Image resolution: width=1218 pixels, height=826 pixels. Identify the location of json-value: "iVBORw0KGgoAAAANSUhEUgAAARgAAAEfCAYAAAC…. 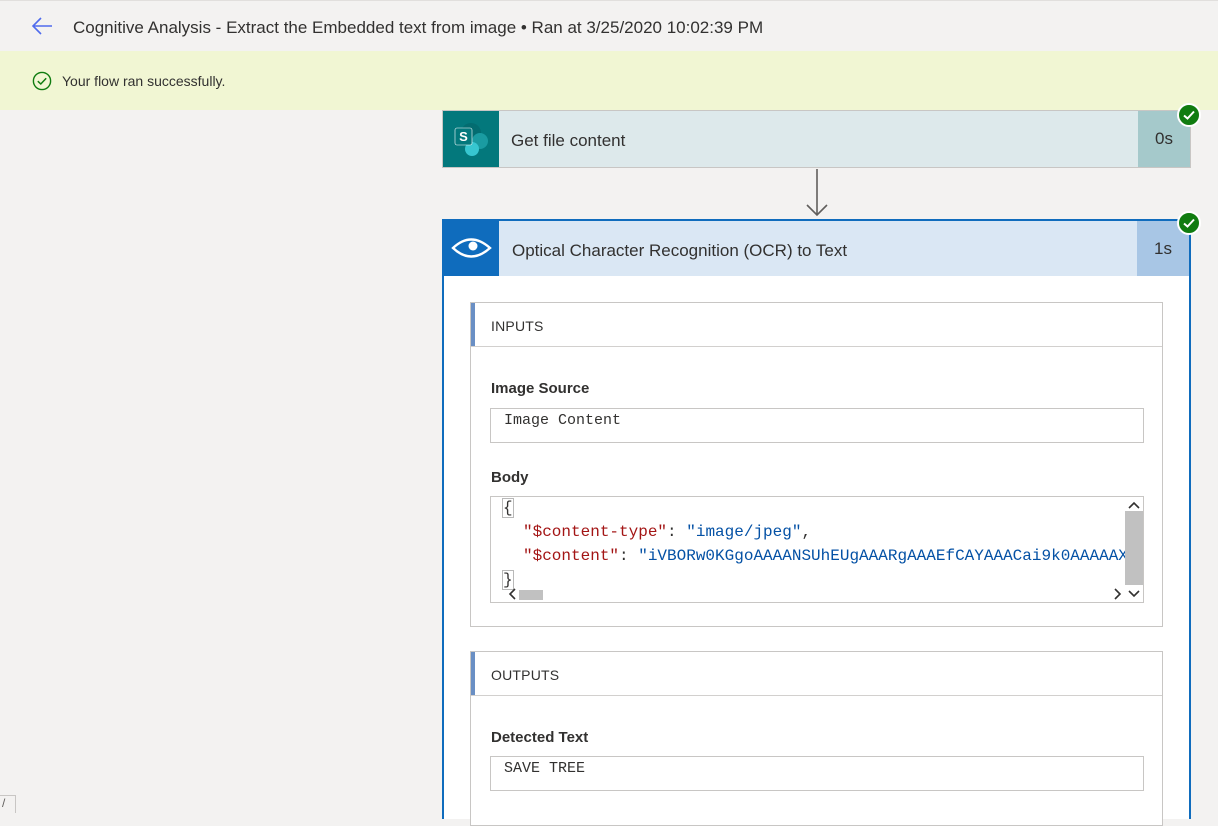
(891, 556).